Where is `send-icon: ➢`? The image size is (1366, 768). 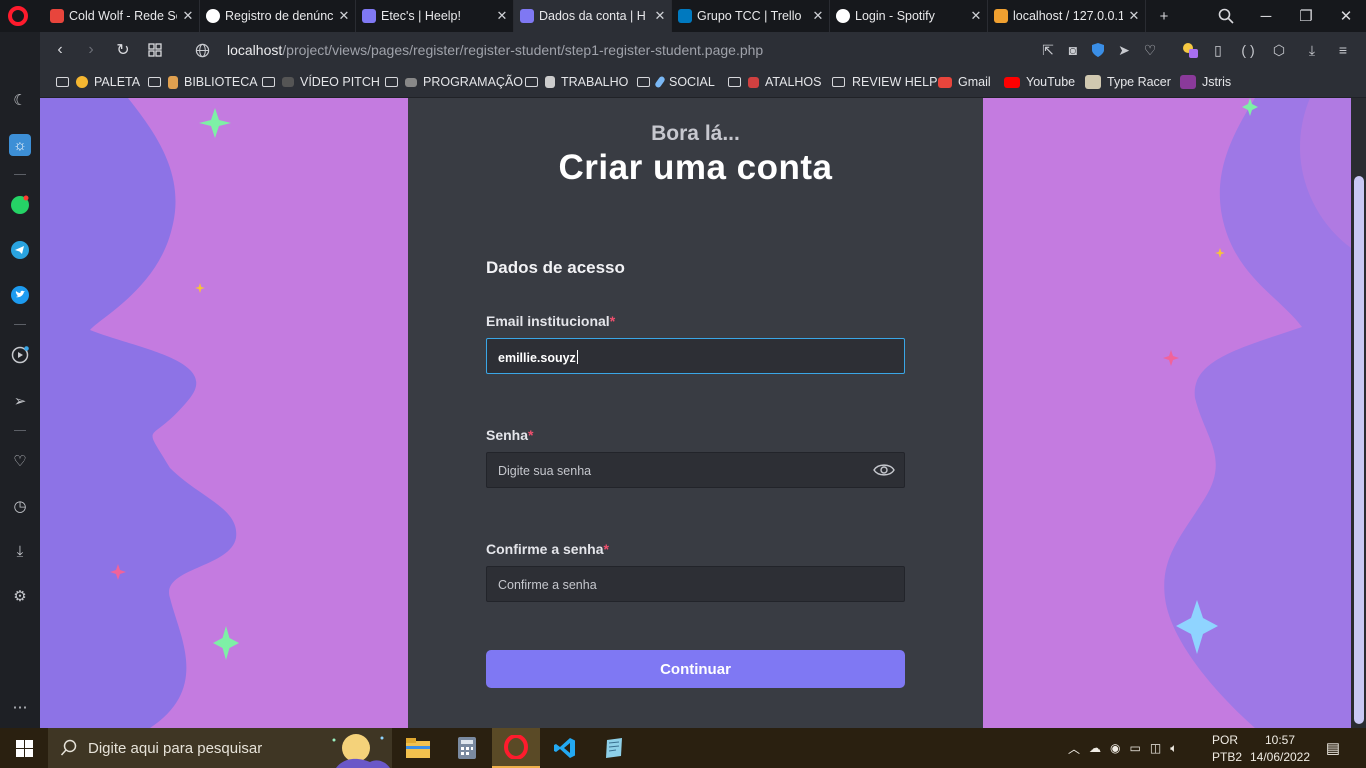
send-icon: ➢ is located at coordinates (20, 401).